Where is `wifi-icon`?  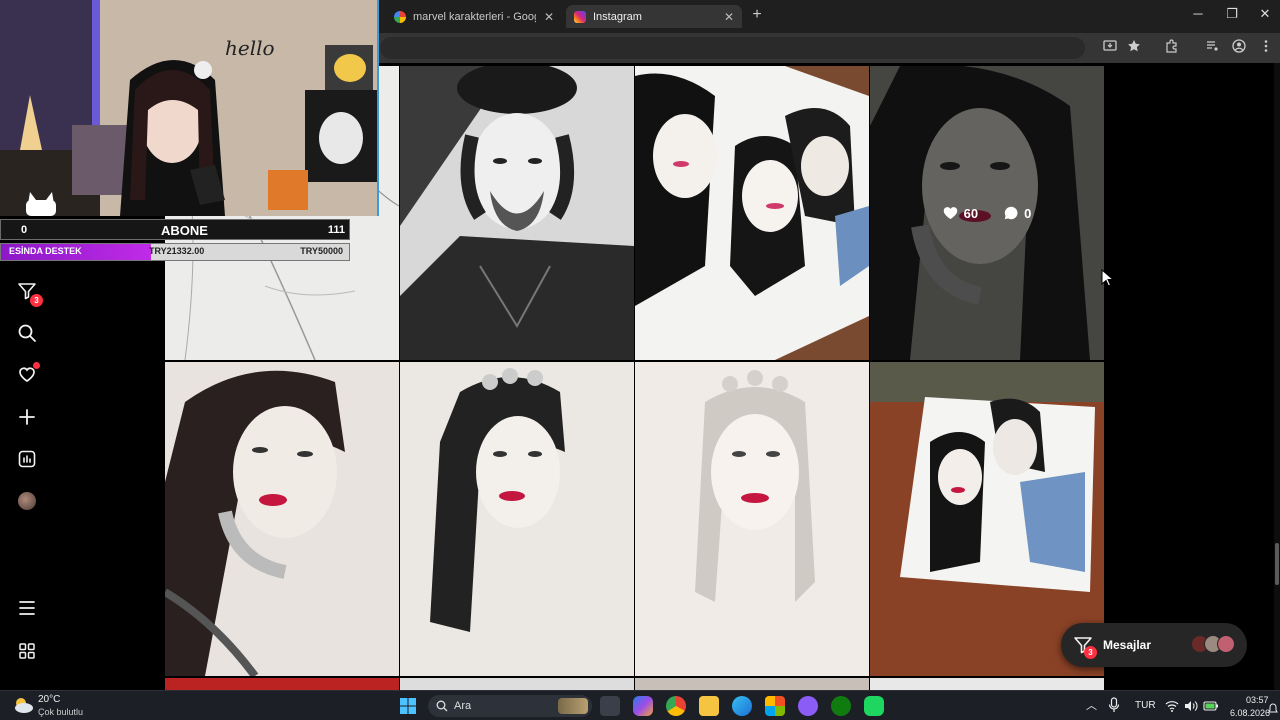
wifi-icon is located at coordinates (1172, 708).